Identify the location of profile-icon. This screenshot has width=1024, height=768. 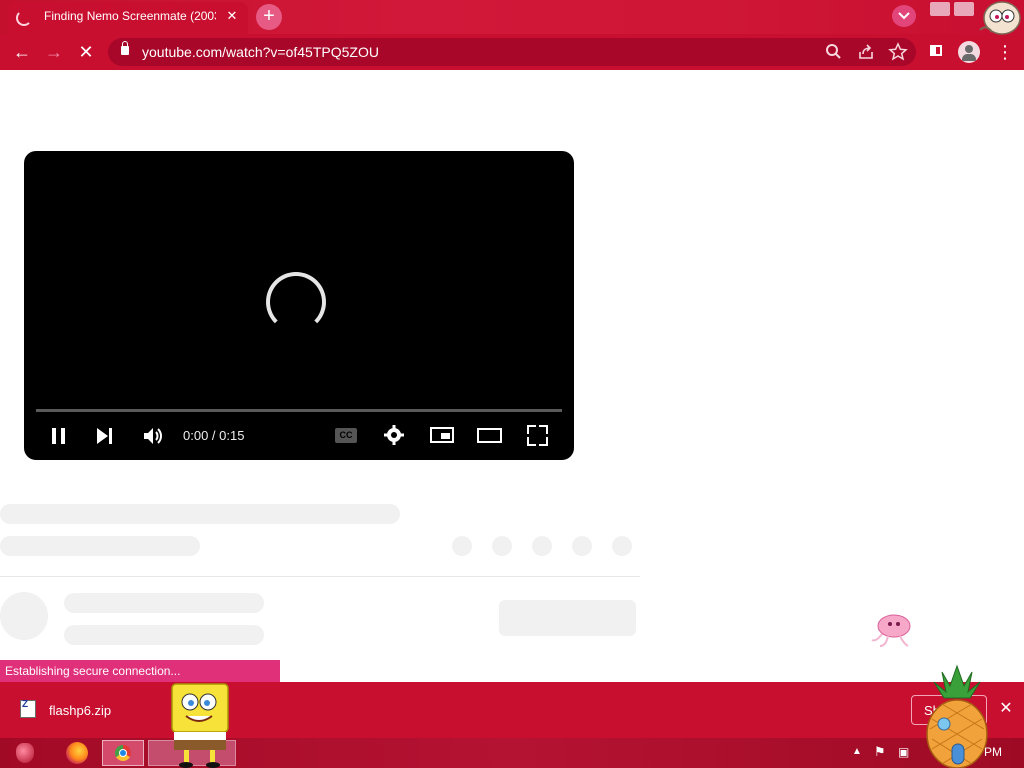
(969, 52).